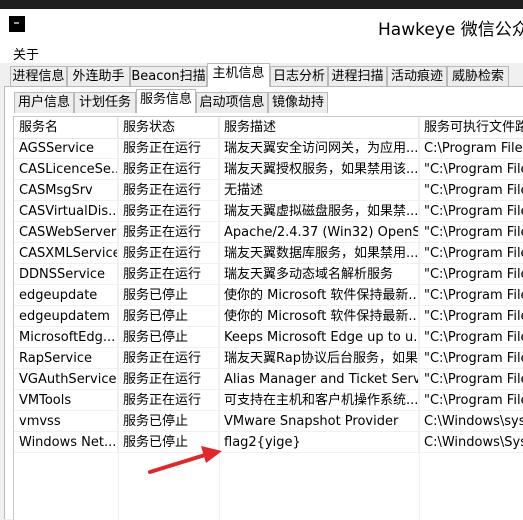 This screenshot has width=523, height=520. Describe the element at coordinates (261, 26) in the screenshot. I see `title-bar: Hawkeye 微信公众号` at that location.